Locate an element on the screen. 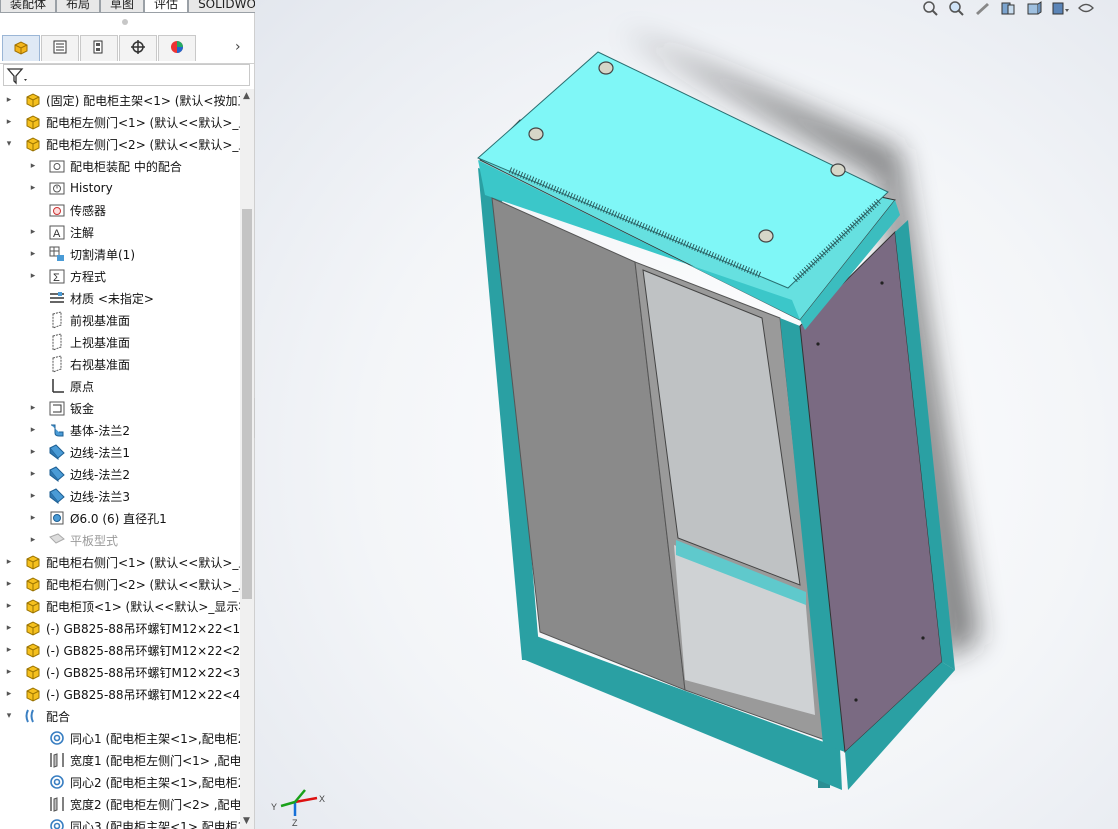  tree-item: ▾ 配电柜左侧门<2> (默认<<默认>_显 is located at coordinates (120, 144).